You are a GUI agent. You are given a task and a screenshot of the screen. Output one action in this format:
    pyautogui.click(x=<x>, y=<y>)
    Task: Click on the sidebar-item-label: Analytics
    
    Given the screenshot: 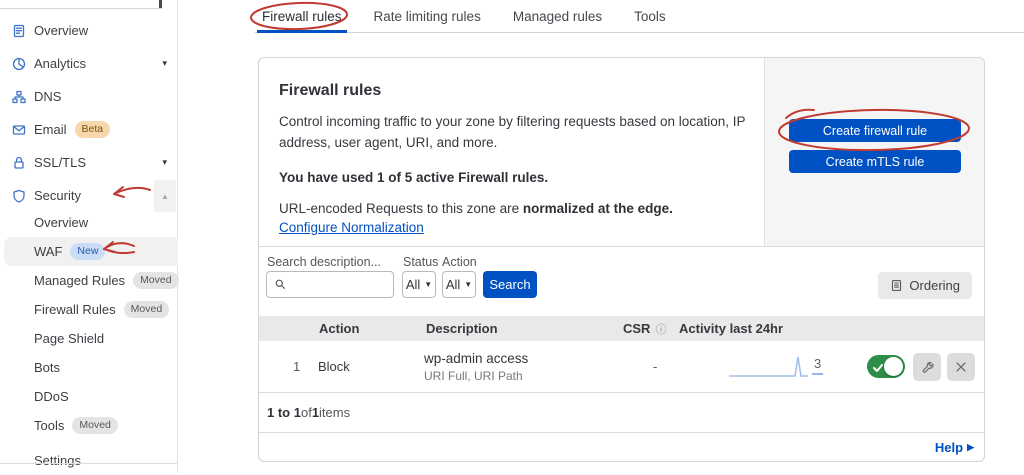 What is the action you would take?
    pyautogui.click(x=60, y=63)
    